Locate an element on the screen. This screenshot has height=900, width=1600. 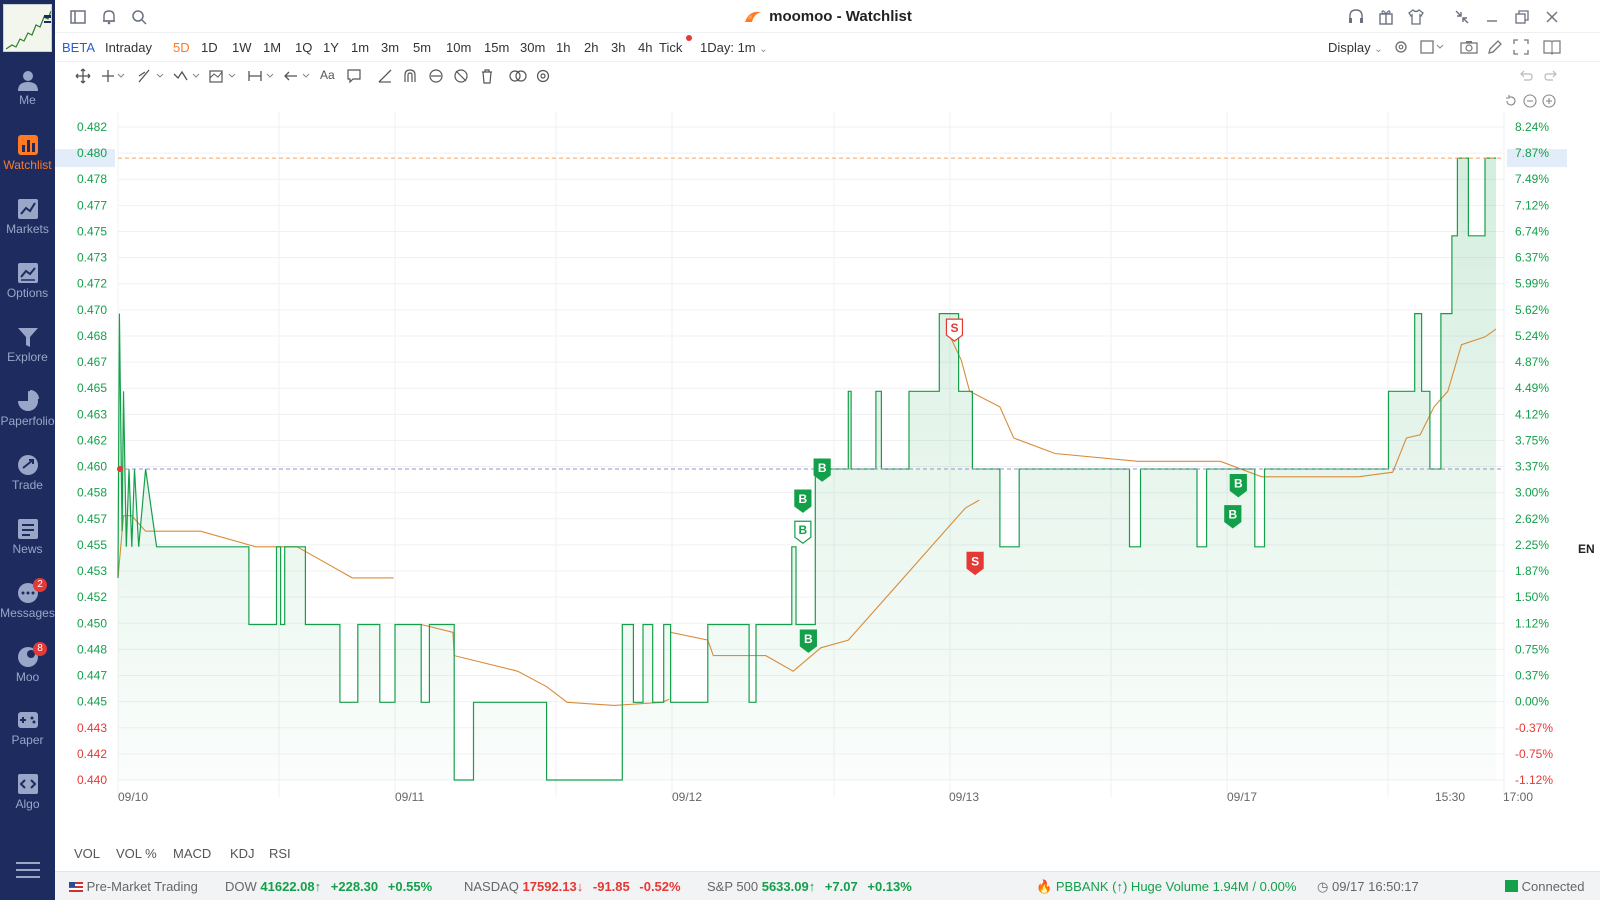
nasdaq-ticker: NASDAQ 17592.13↓ -91.85 -0.52% is located at coordinates (572, 886).